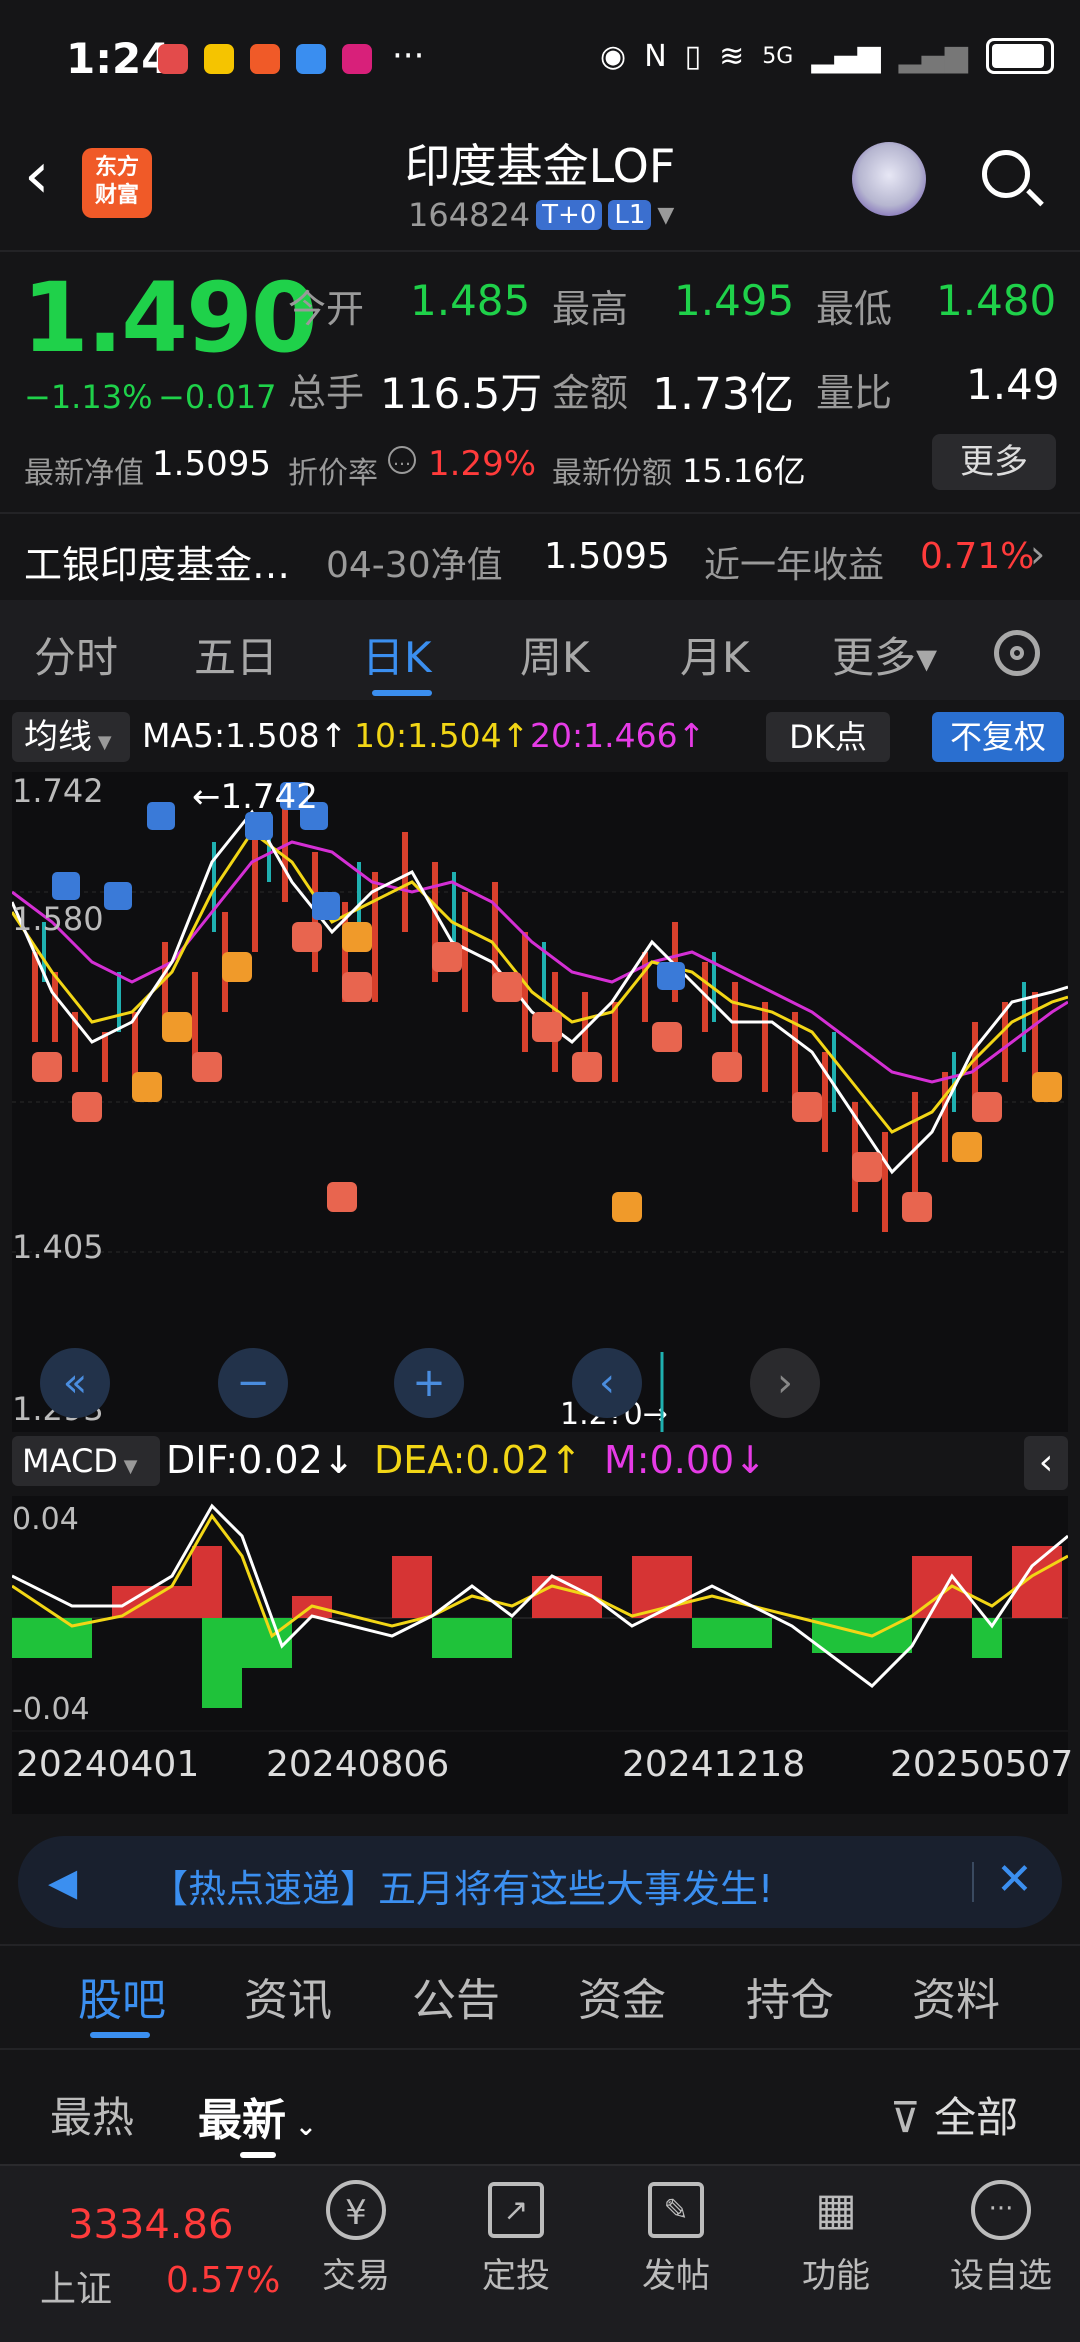 This screenshot has height=2342, width=1080. What do you see at coordinates (516, 2210) in the screenshot?
I see `chart-icon: ↗` at bounding box center [516, 2210].